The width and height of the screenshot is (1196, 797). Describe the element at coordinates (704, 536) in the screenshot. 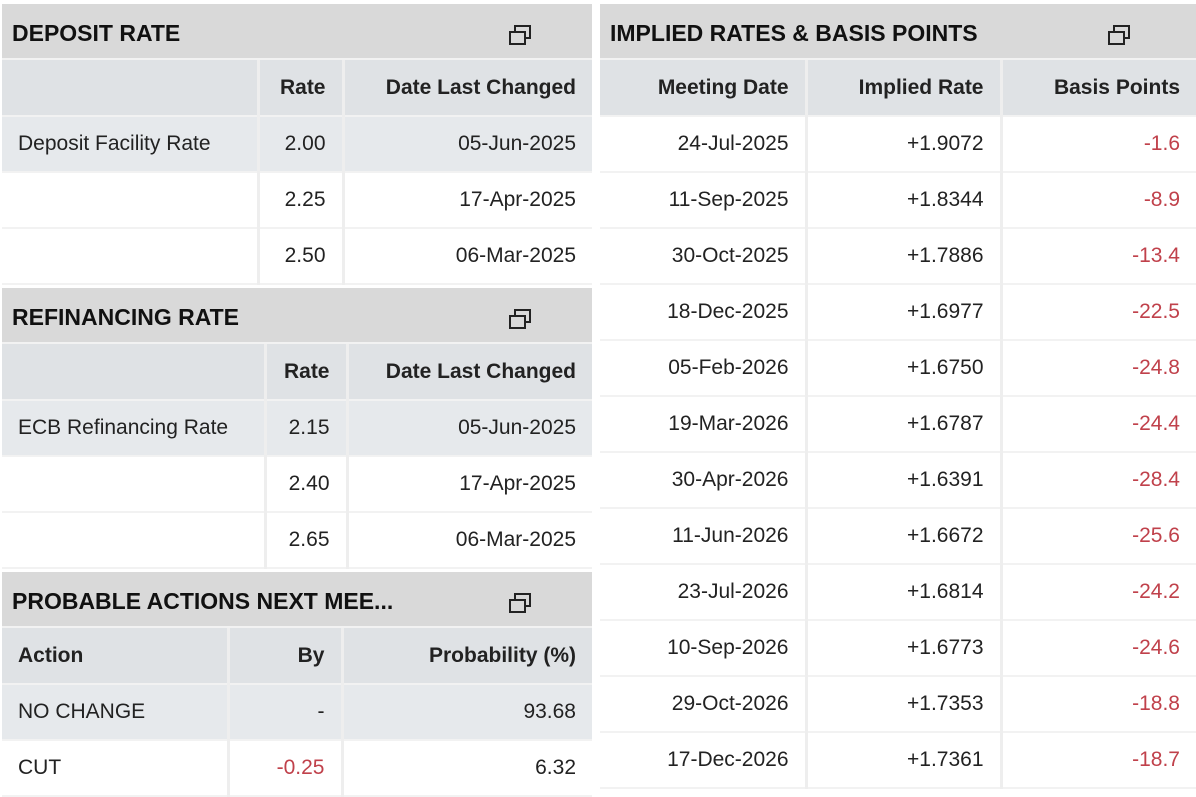

I see `meeting-date-cell: 11-Jun-2026` at that location.